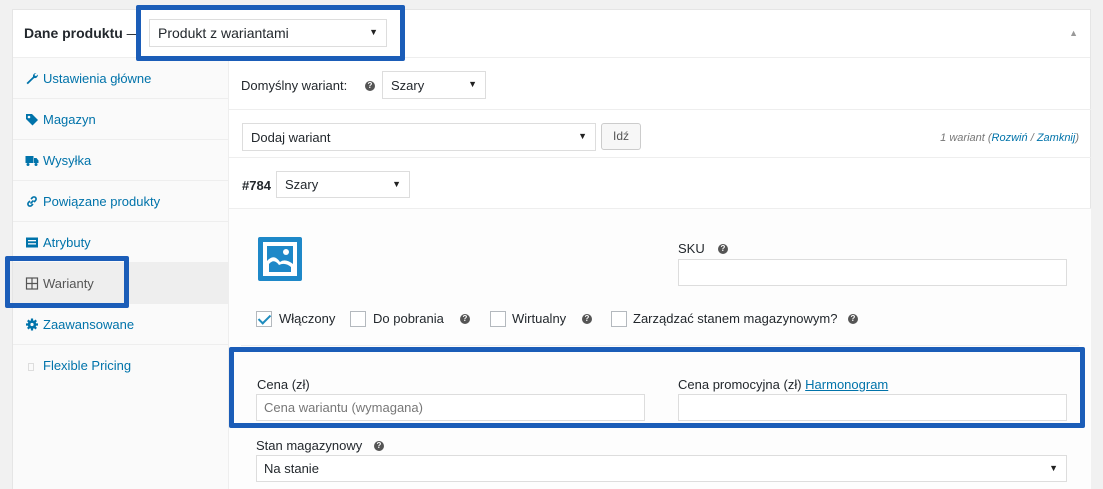  I want to click on default-variant-label: Domyślny wariant:, so click(294, 85).